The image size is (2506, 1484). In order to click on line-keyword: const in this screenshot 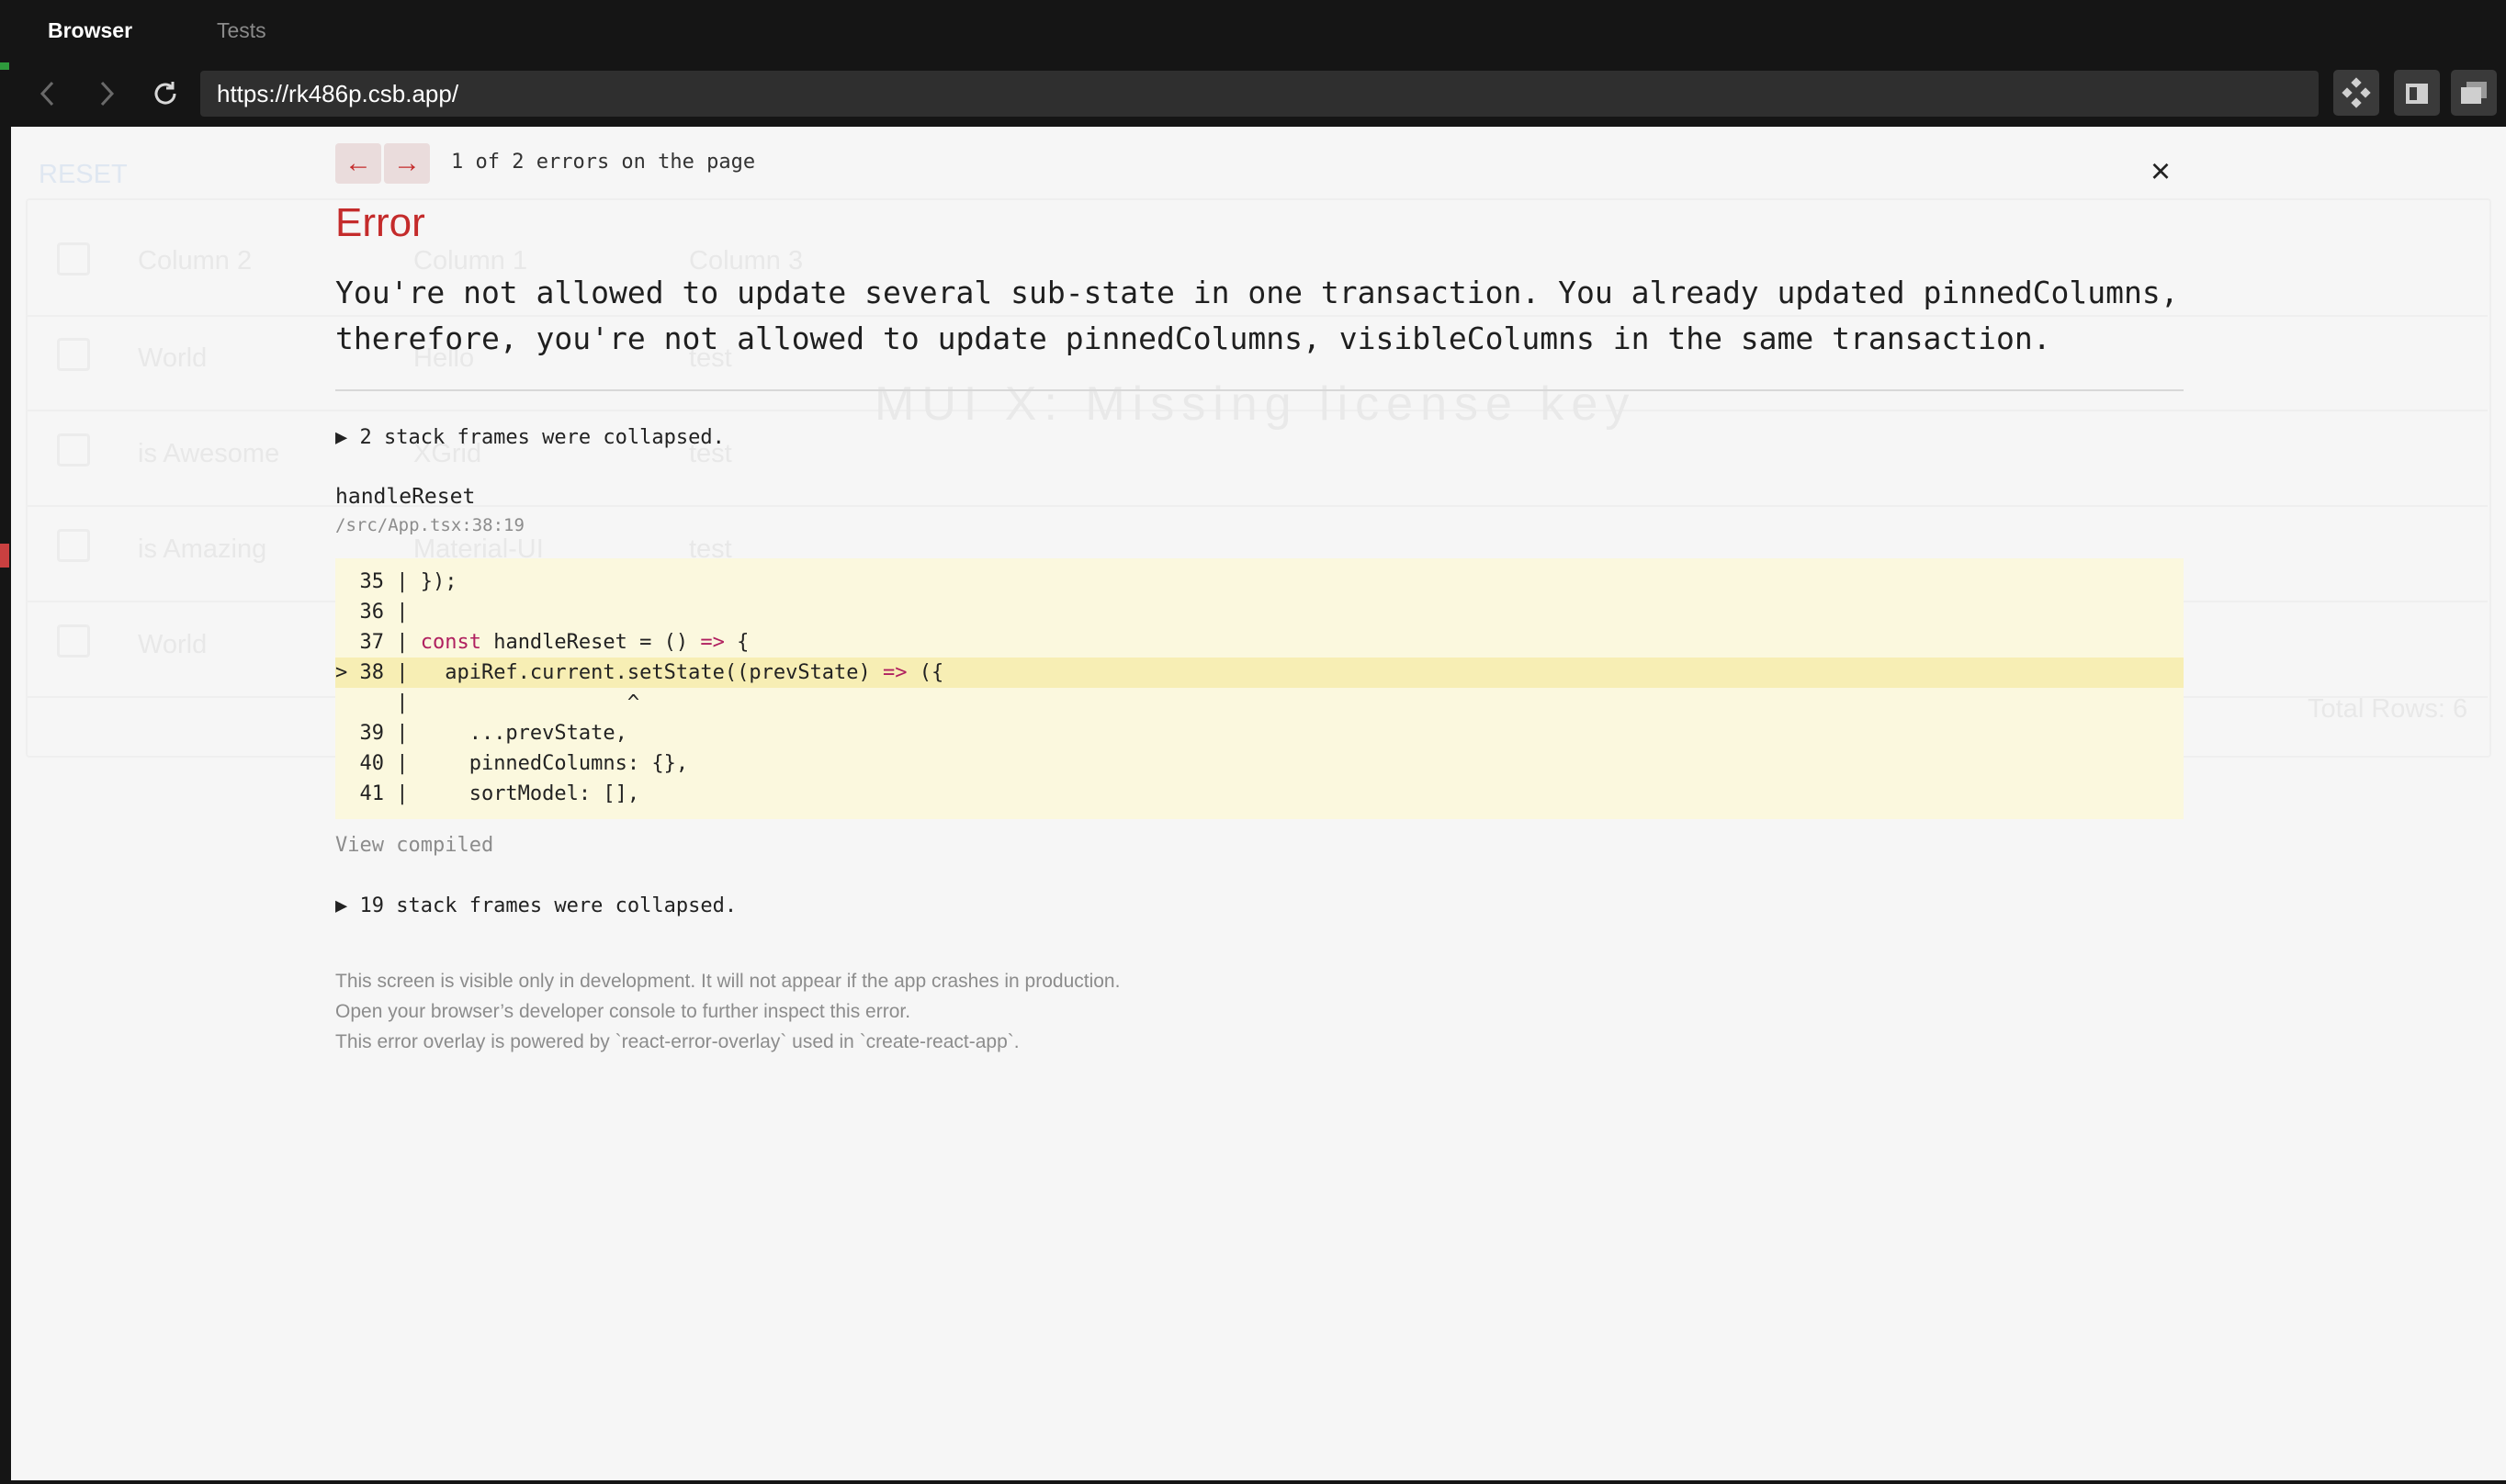, I will do `click(450, 643)`.